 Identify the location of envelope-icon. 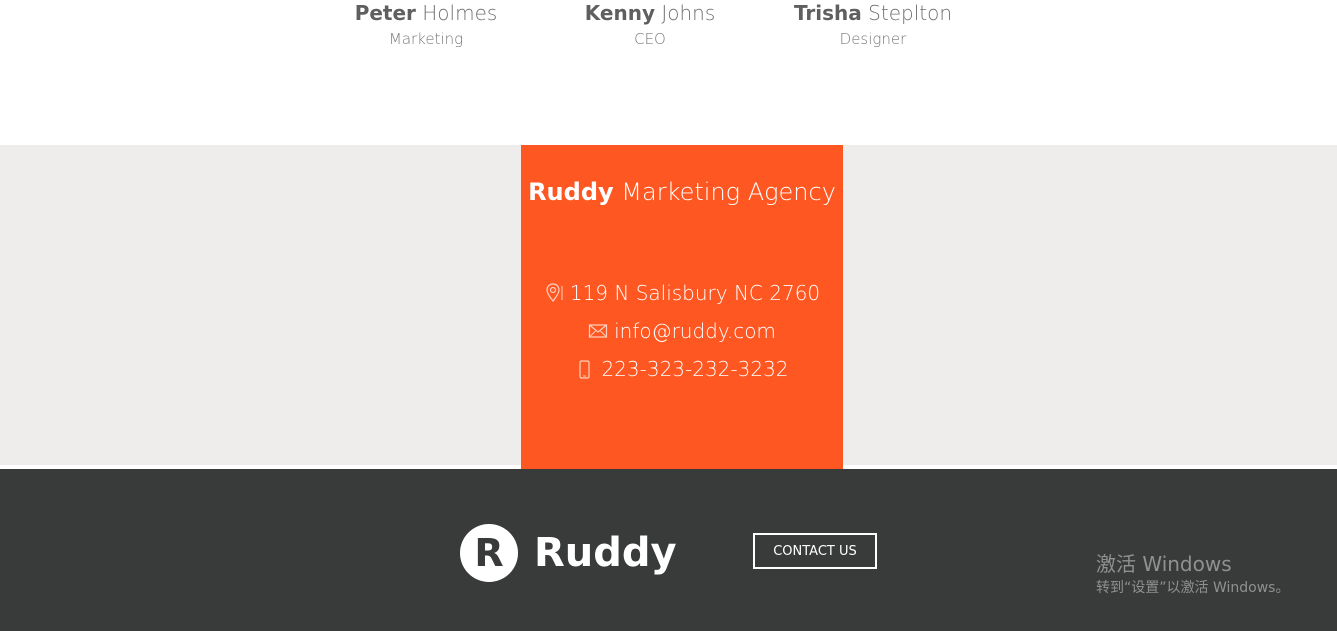
(598, 331).